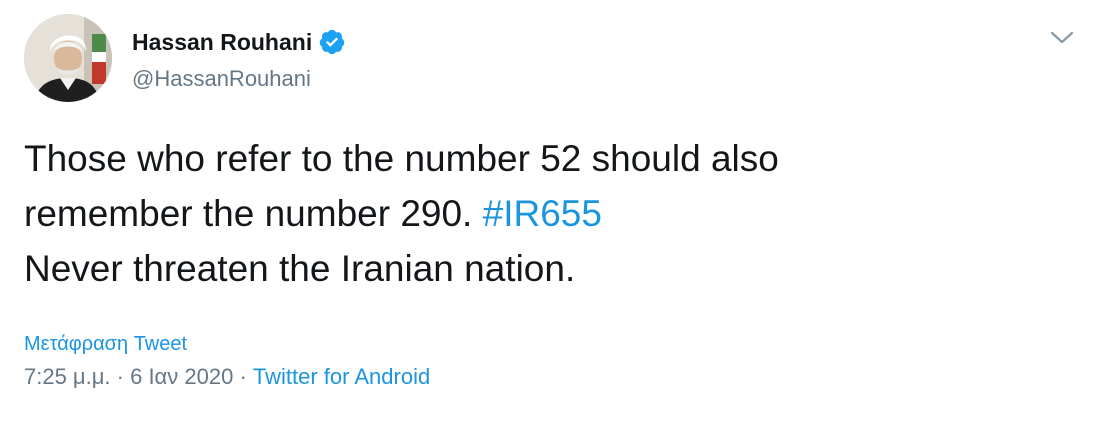 This screenshot has height=421, width=1099. I want to click on display-name: Hassan Rouhani, so click(239, 42).